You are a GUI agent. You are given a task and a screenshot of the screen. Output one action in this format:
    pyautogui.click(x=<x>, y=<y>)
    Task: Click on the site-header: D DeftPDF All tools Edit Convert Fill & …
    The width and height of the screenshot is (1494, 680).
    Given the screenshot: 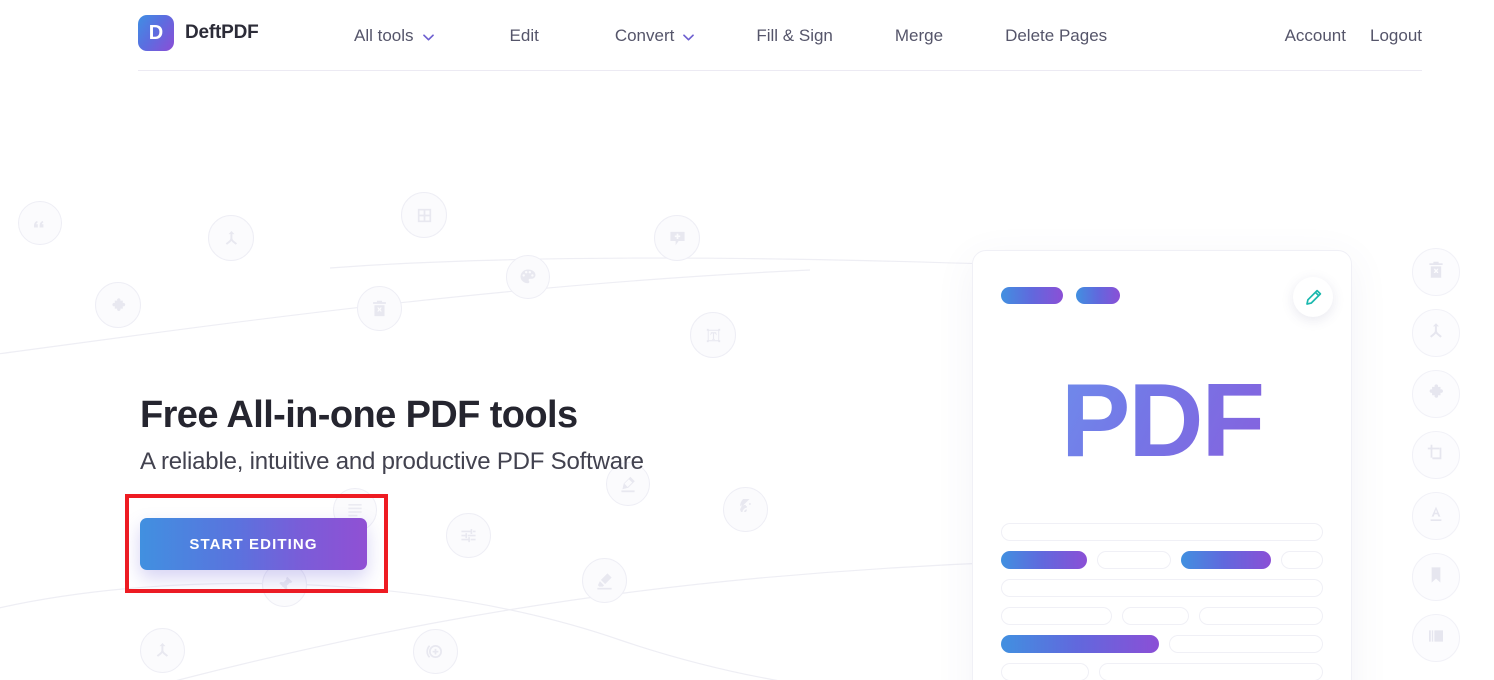 What is the action you would take?
    pyautogui.click(x=747, y=35)
    